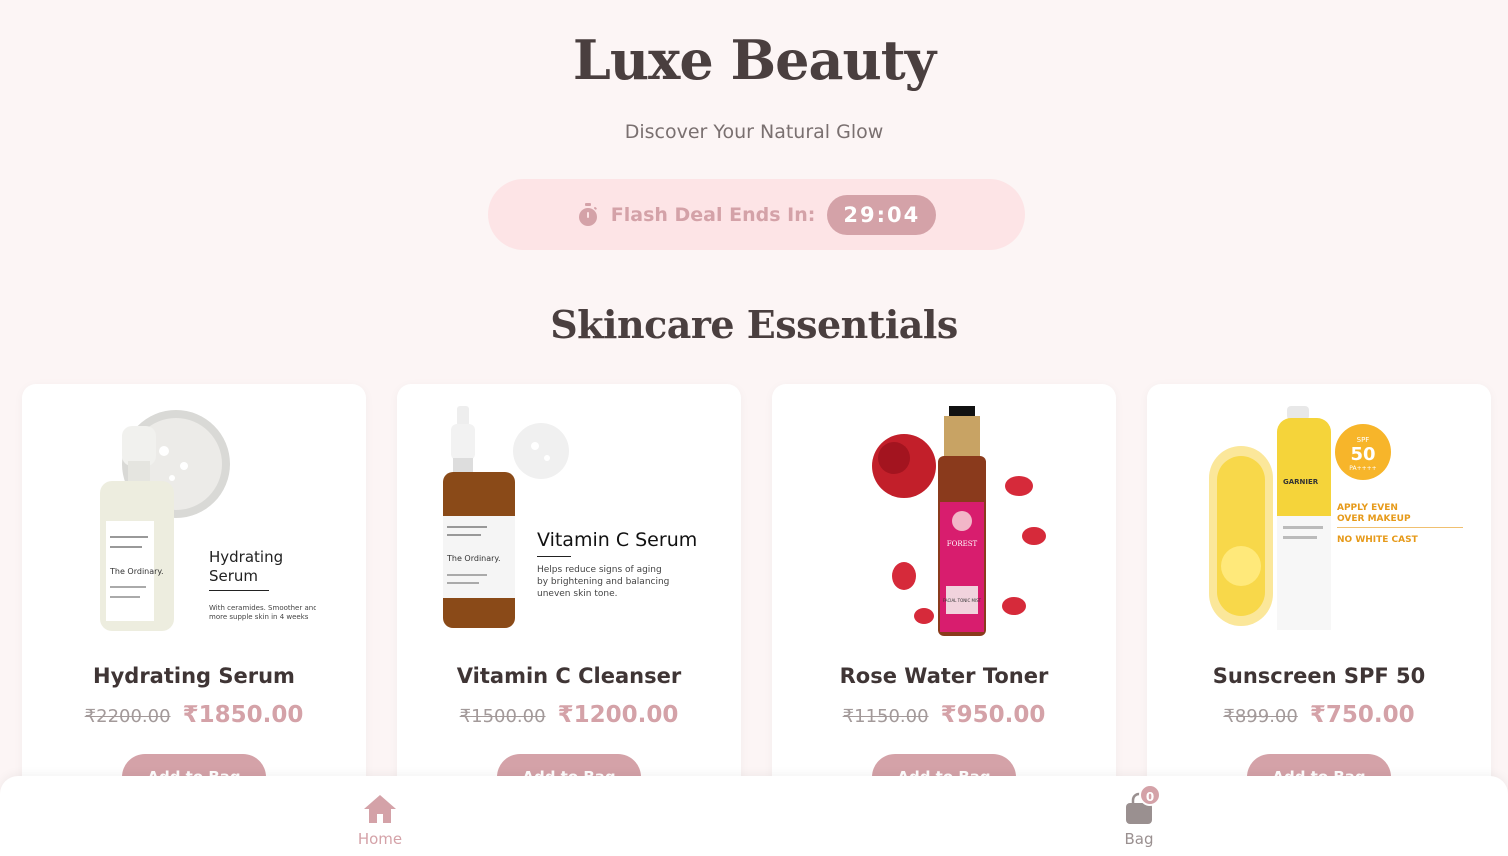 This screenshot has width=1508, height=856. I want to click on home-icon, so click(380, 809).